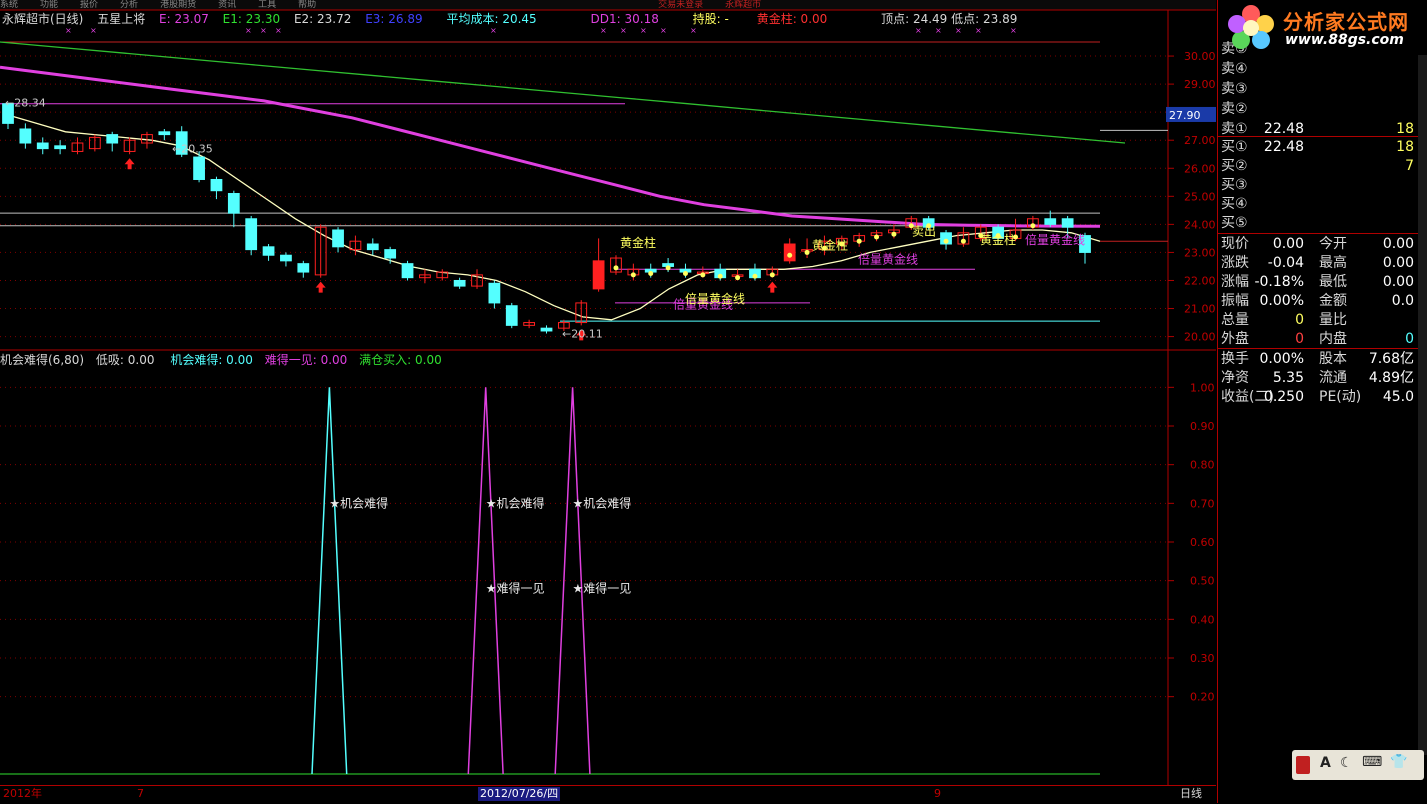 The width and height of the screenshot is (1427, 804). I want to click on buy-level-row-value2: 18, so click(1405, 147).